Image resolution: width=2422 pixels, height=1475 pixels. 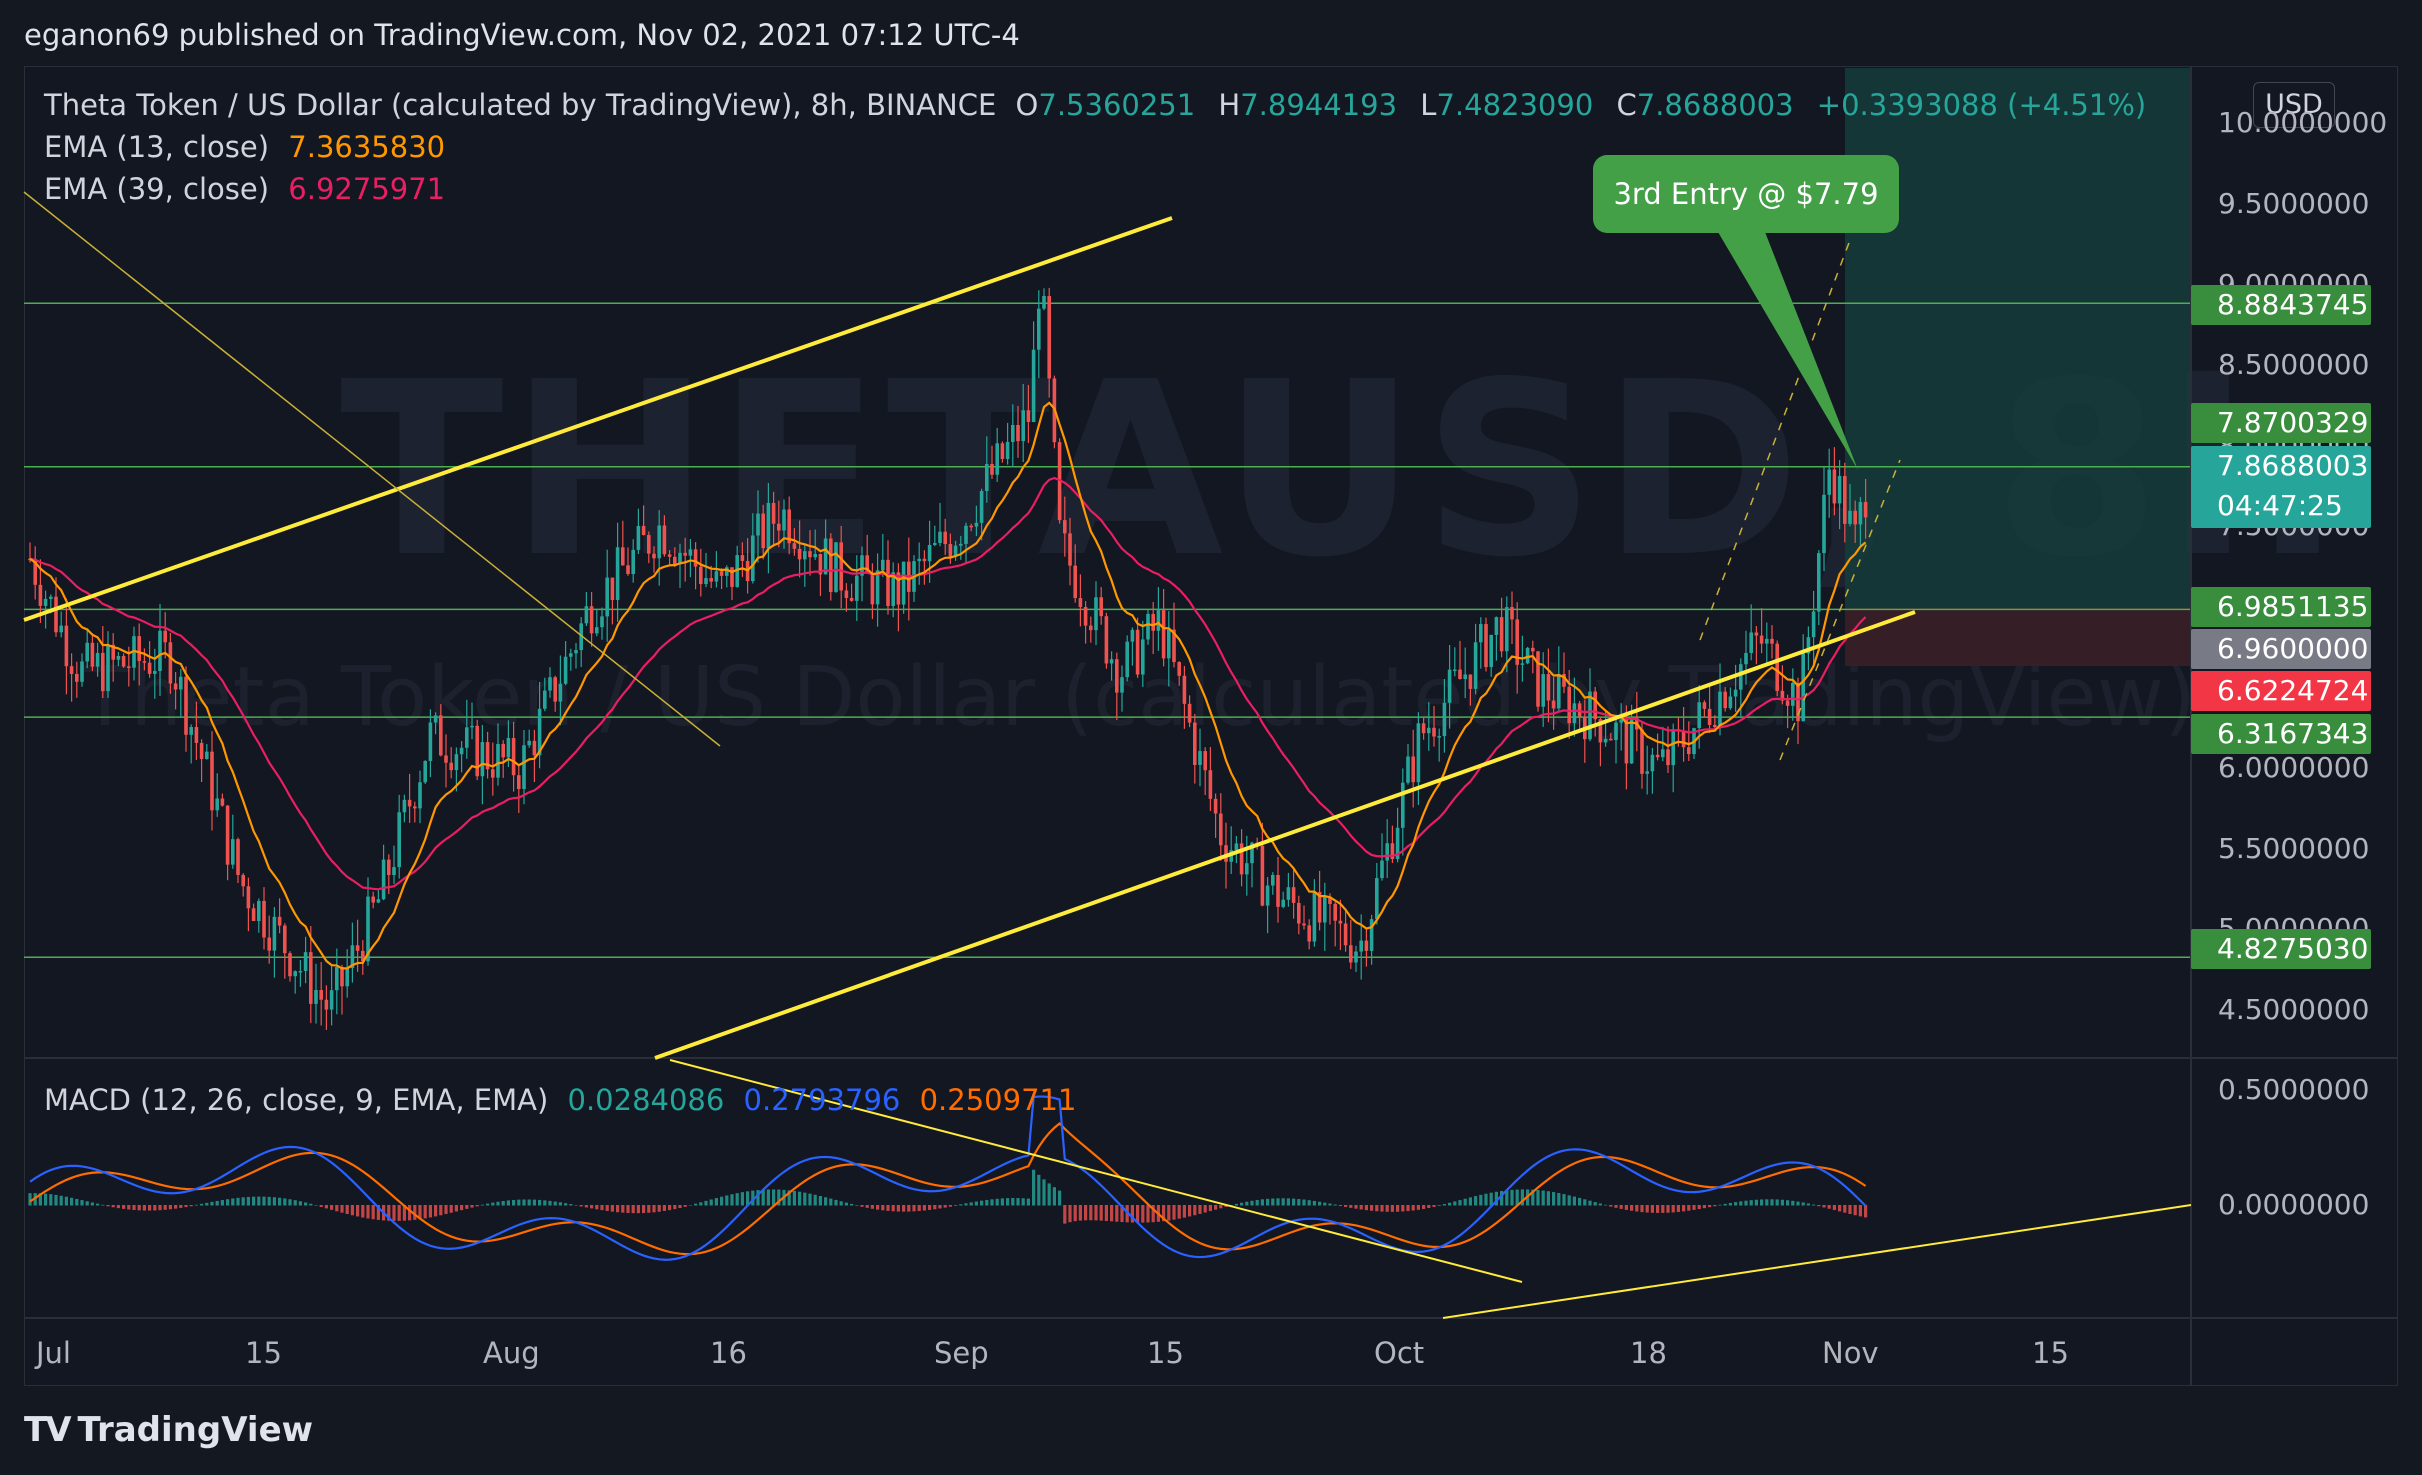 What do you see at coordinates (367, 189) in the screenshot?
I see `ema39-value: 6.9275971` at bounding box center [367, 189].